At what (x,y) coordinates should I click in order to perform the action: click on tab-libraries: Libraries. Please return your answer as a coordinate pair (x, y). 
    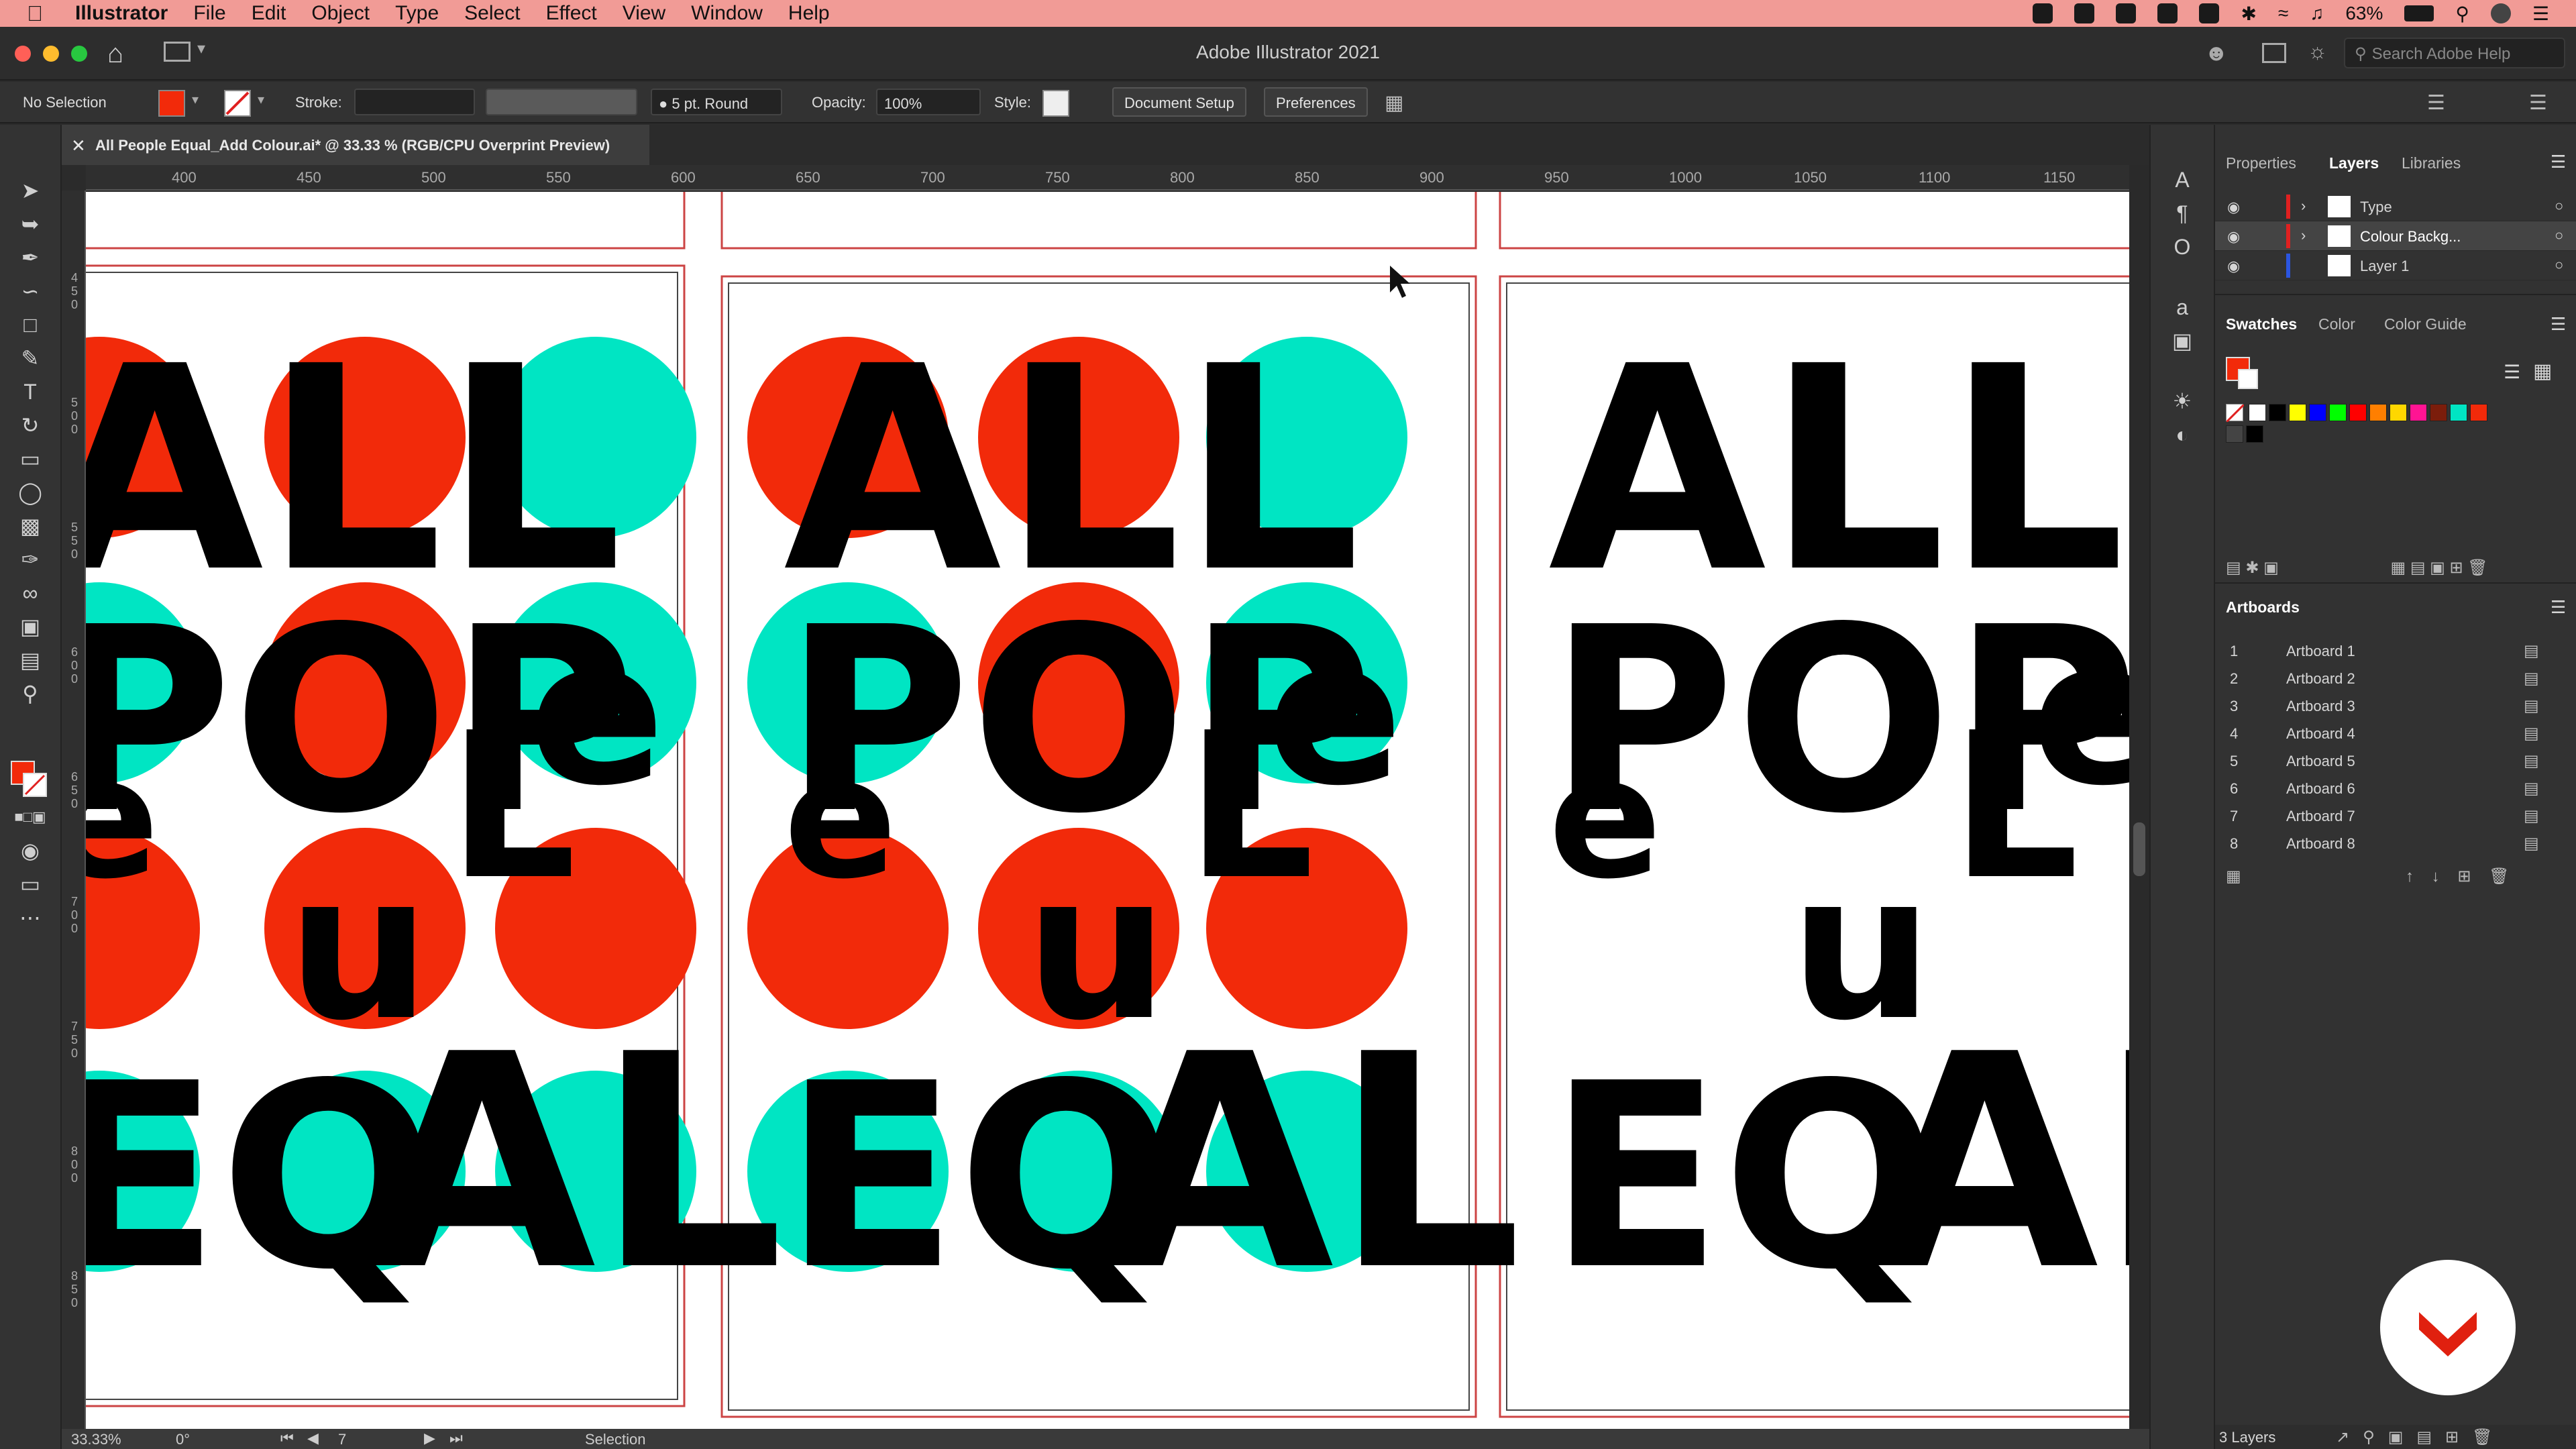
    Looking at the image, I should click on (2431, 163).